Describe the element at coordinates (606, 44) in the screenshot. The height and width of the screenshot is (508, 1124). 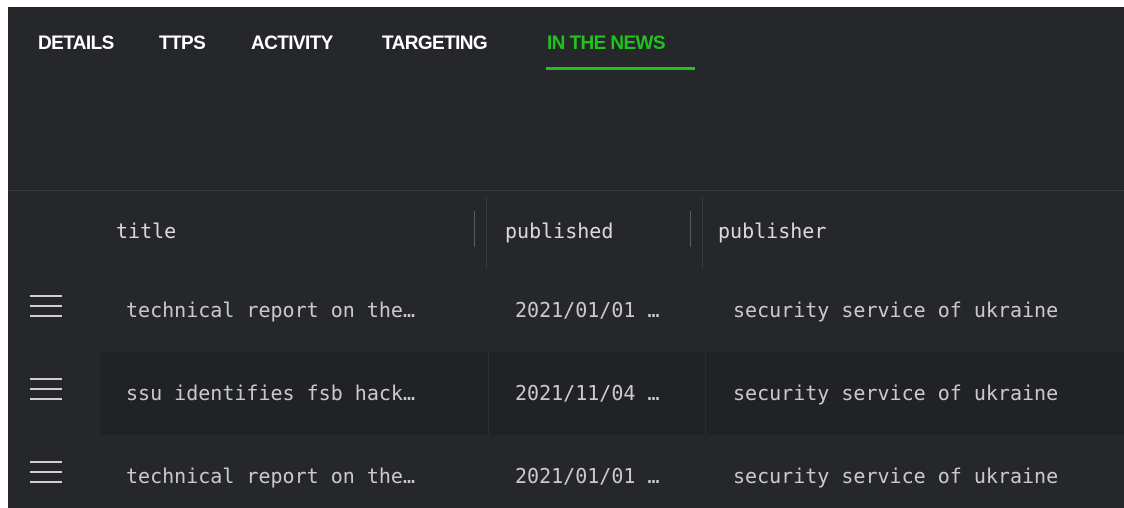
I see `tab-in-the-news: IN THE NEWS` at that location.